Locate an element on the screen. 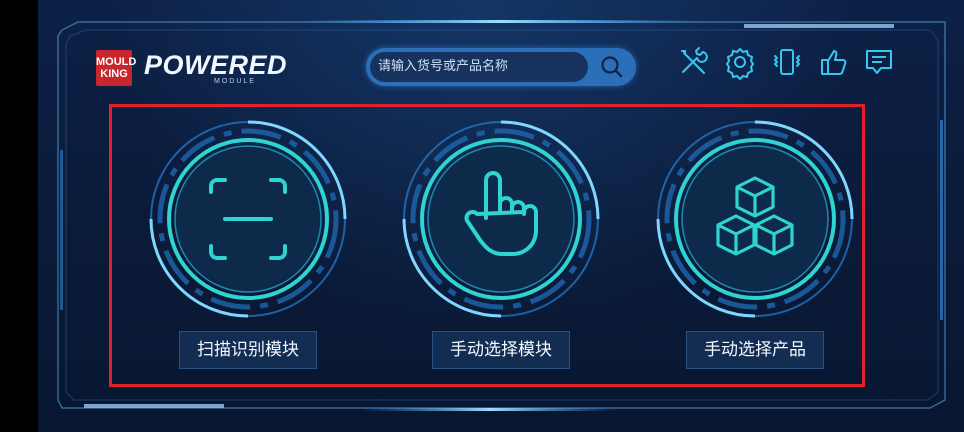  toolbar is located at coordinates (786, 62).